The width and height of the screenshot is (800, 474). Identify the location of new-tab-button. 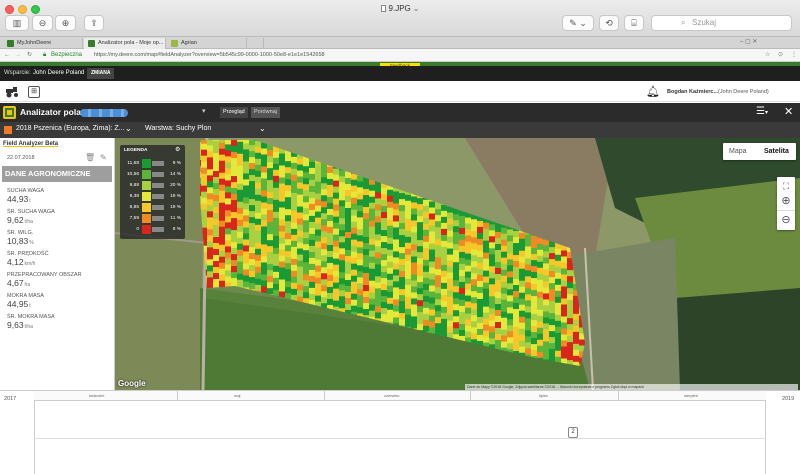
(256, 43).